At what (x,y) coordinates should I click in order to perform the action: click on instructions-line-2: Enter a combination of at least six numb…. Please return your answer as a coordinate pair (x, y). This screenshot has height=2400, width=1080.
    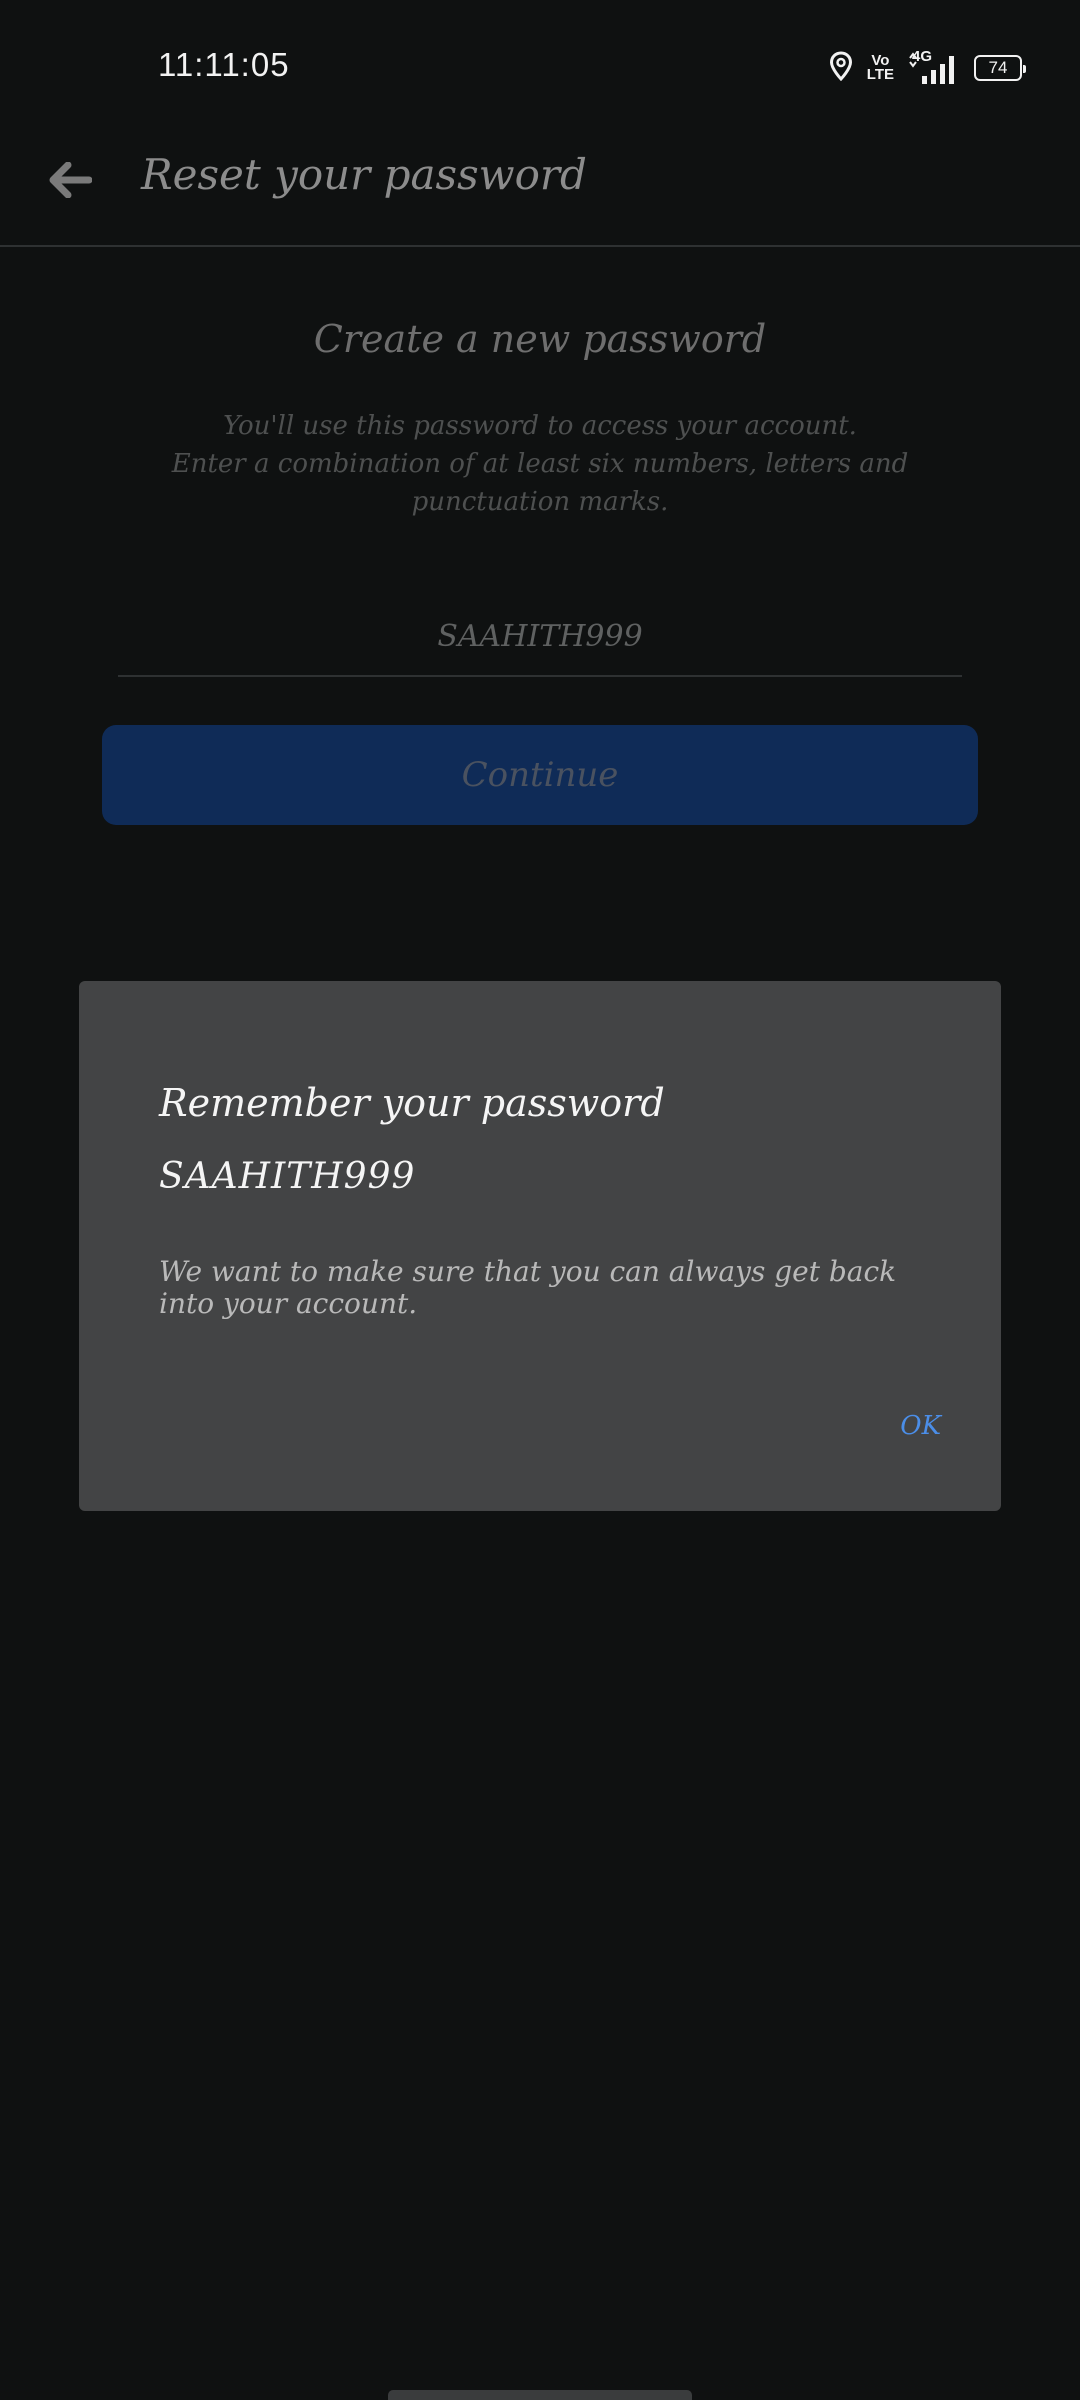
    Looking at the image, I should click on (540, 483).